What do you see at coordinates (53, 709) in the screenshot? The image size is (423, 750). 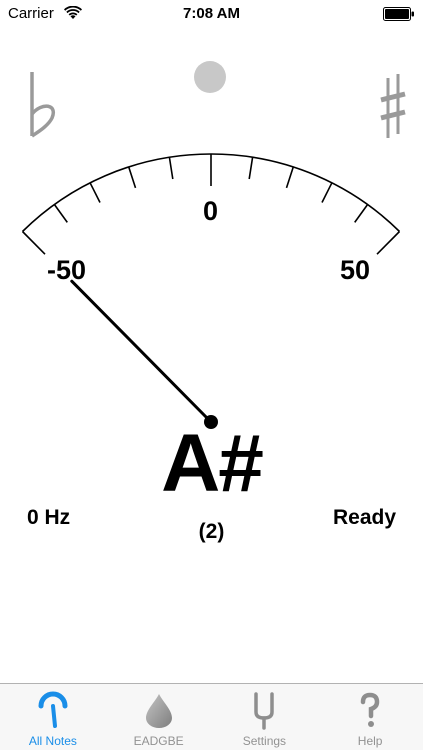 I see `gauge-icon` at bounding box center [53, 709].